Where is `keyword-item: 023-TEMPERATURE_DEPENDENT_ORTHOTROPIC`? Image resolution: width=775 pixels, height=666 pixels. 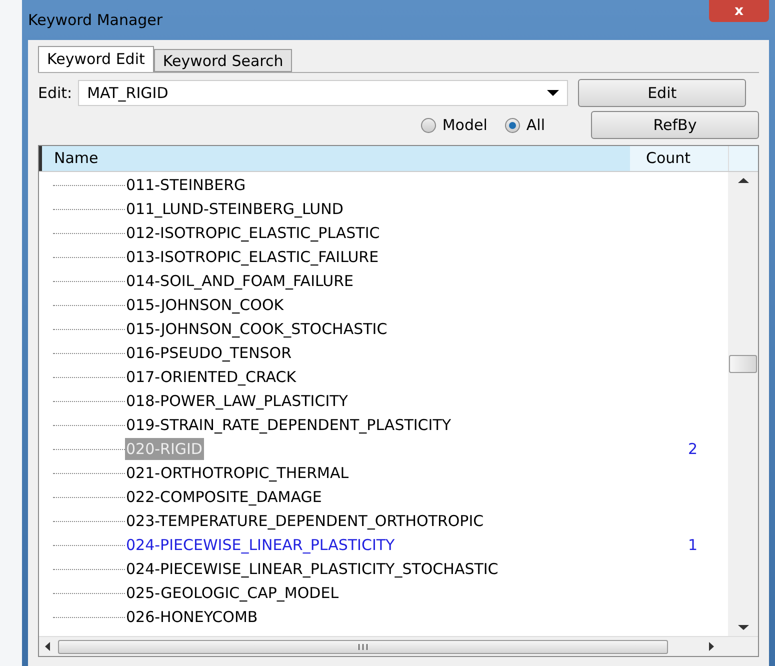
keyword-item: 023-TEMPERATURE_DEPENDENT_ORTHOTROPIC is located at coordinates (305, 521).